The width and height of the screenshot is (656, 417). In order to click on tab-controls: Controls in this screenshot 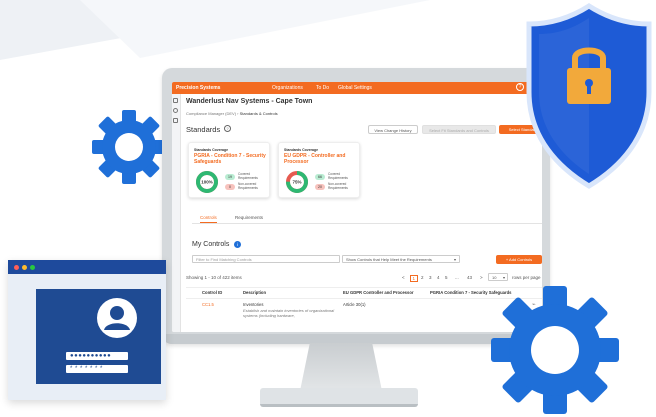, I will do `click(208, 219)`.